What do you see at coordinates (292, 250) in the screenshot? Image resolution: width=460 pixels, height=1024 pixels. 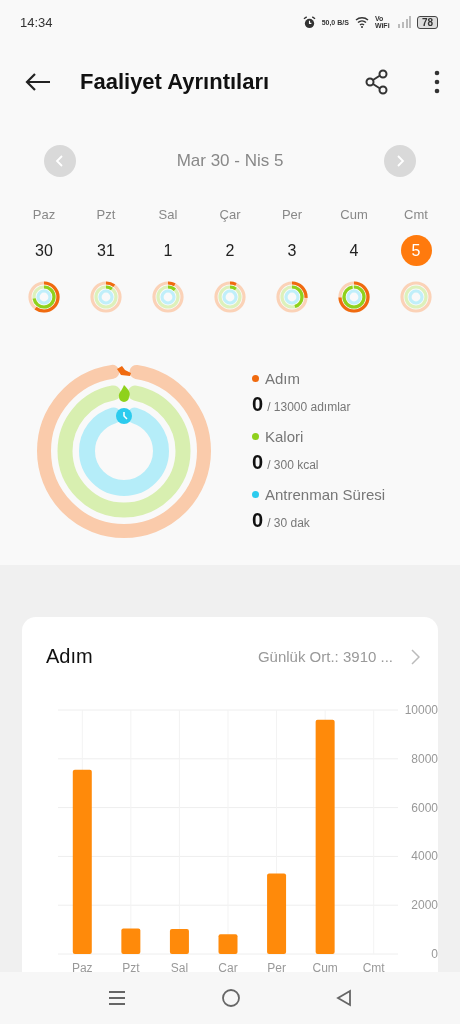 I see `day-date: 3` at bounding box center [292, 250].